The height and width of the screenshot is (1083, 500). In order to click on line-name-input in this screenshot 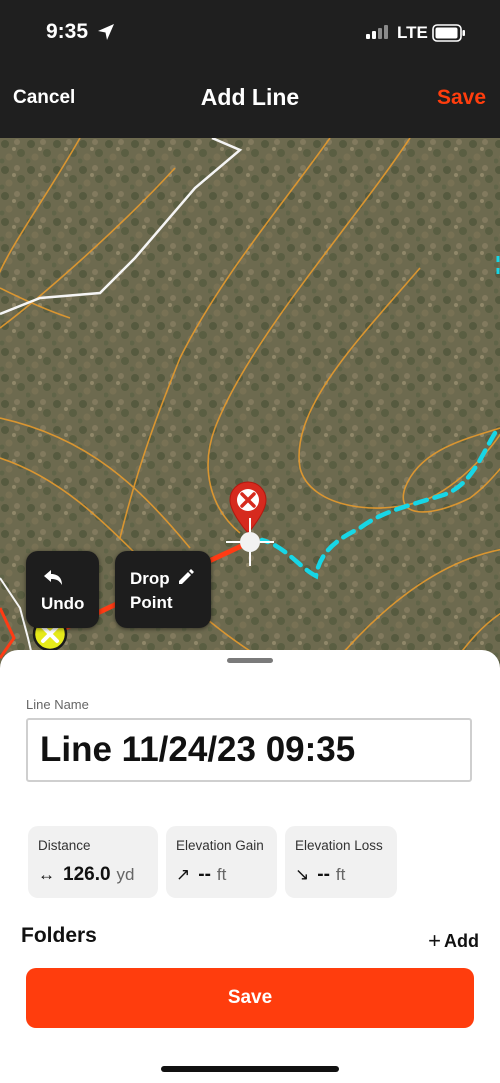, I will do `click(249, 750)`.